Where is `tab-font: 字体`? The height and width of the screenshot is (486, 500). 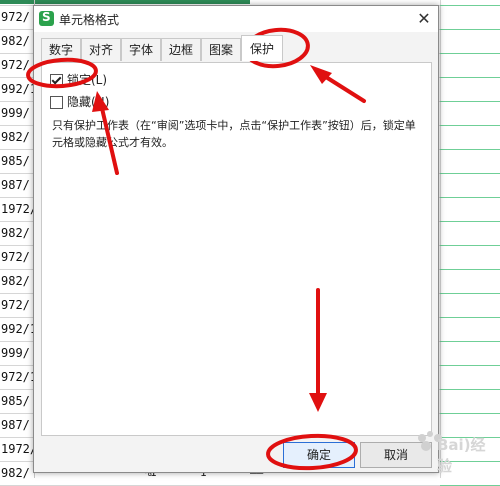
tab-font: 字体 is located at coordinates (141, 49).